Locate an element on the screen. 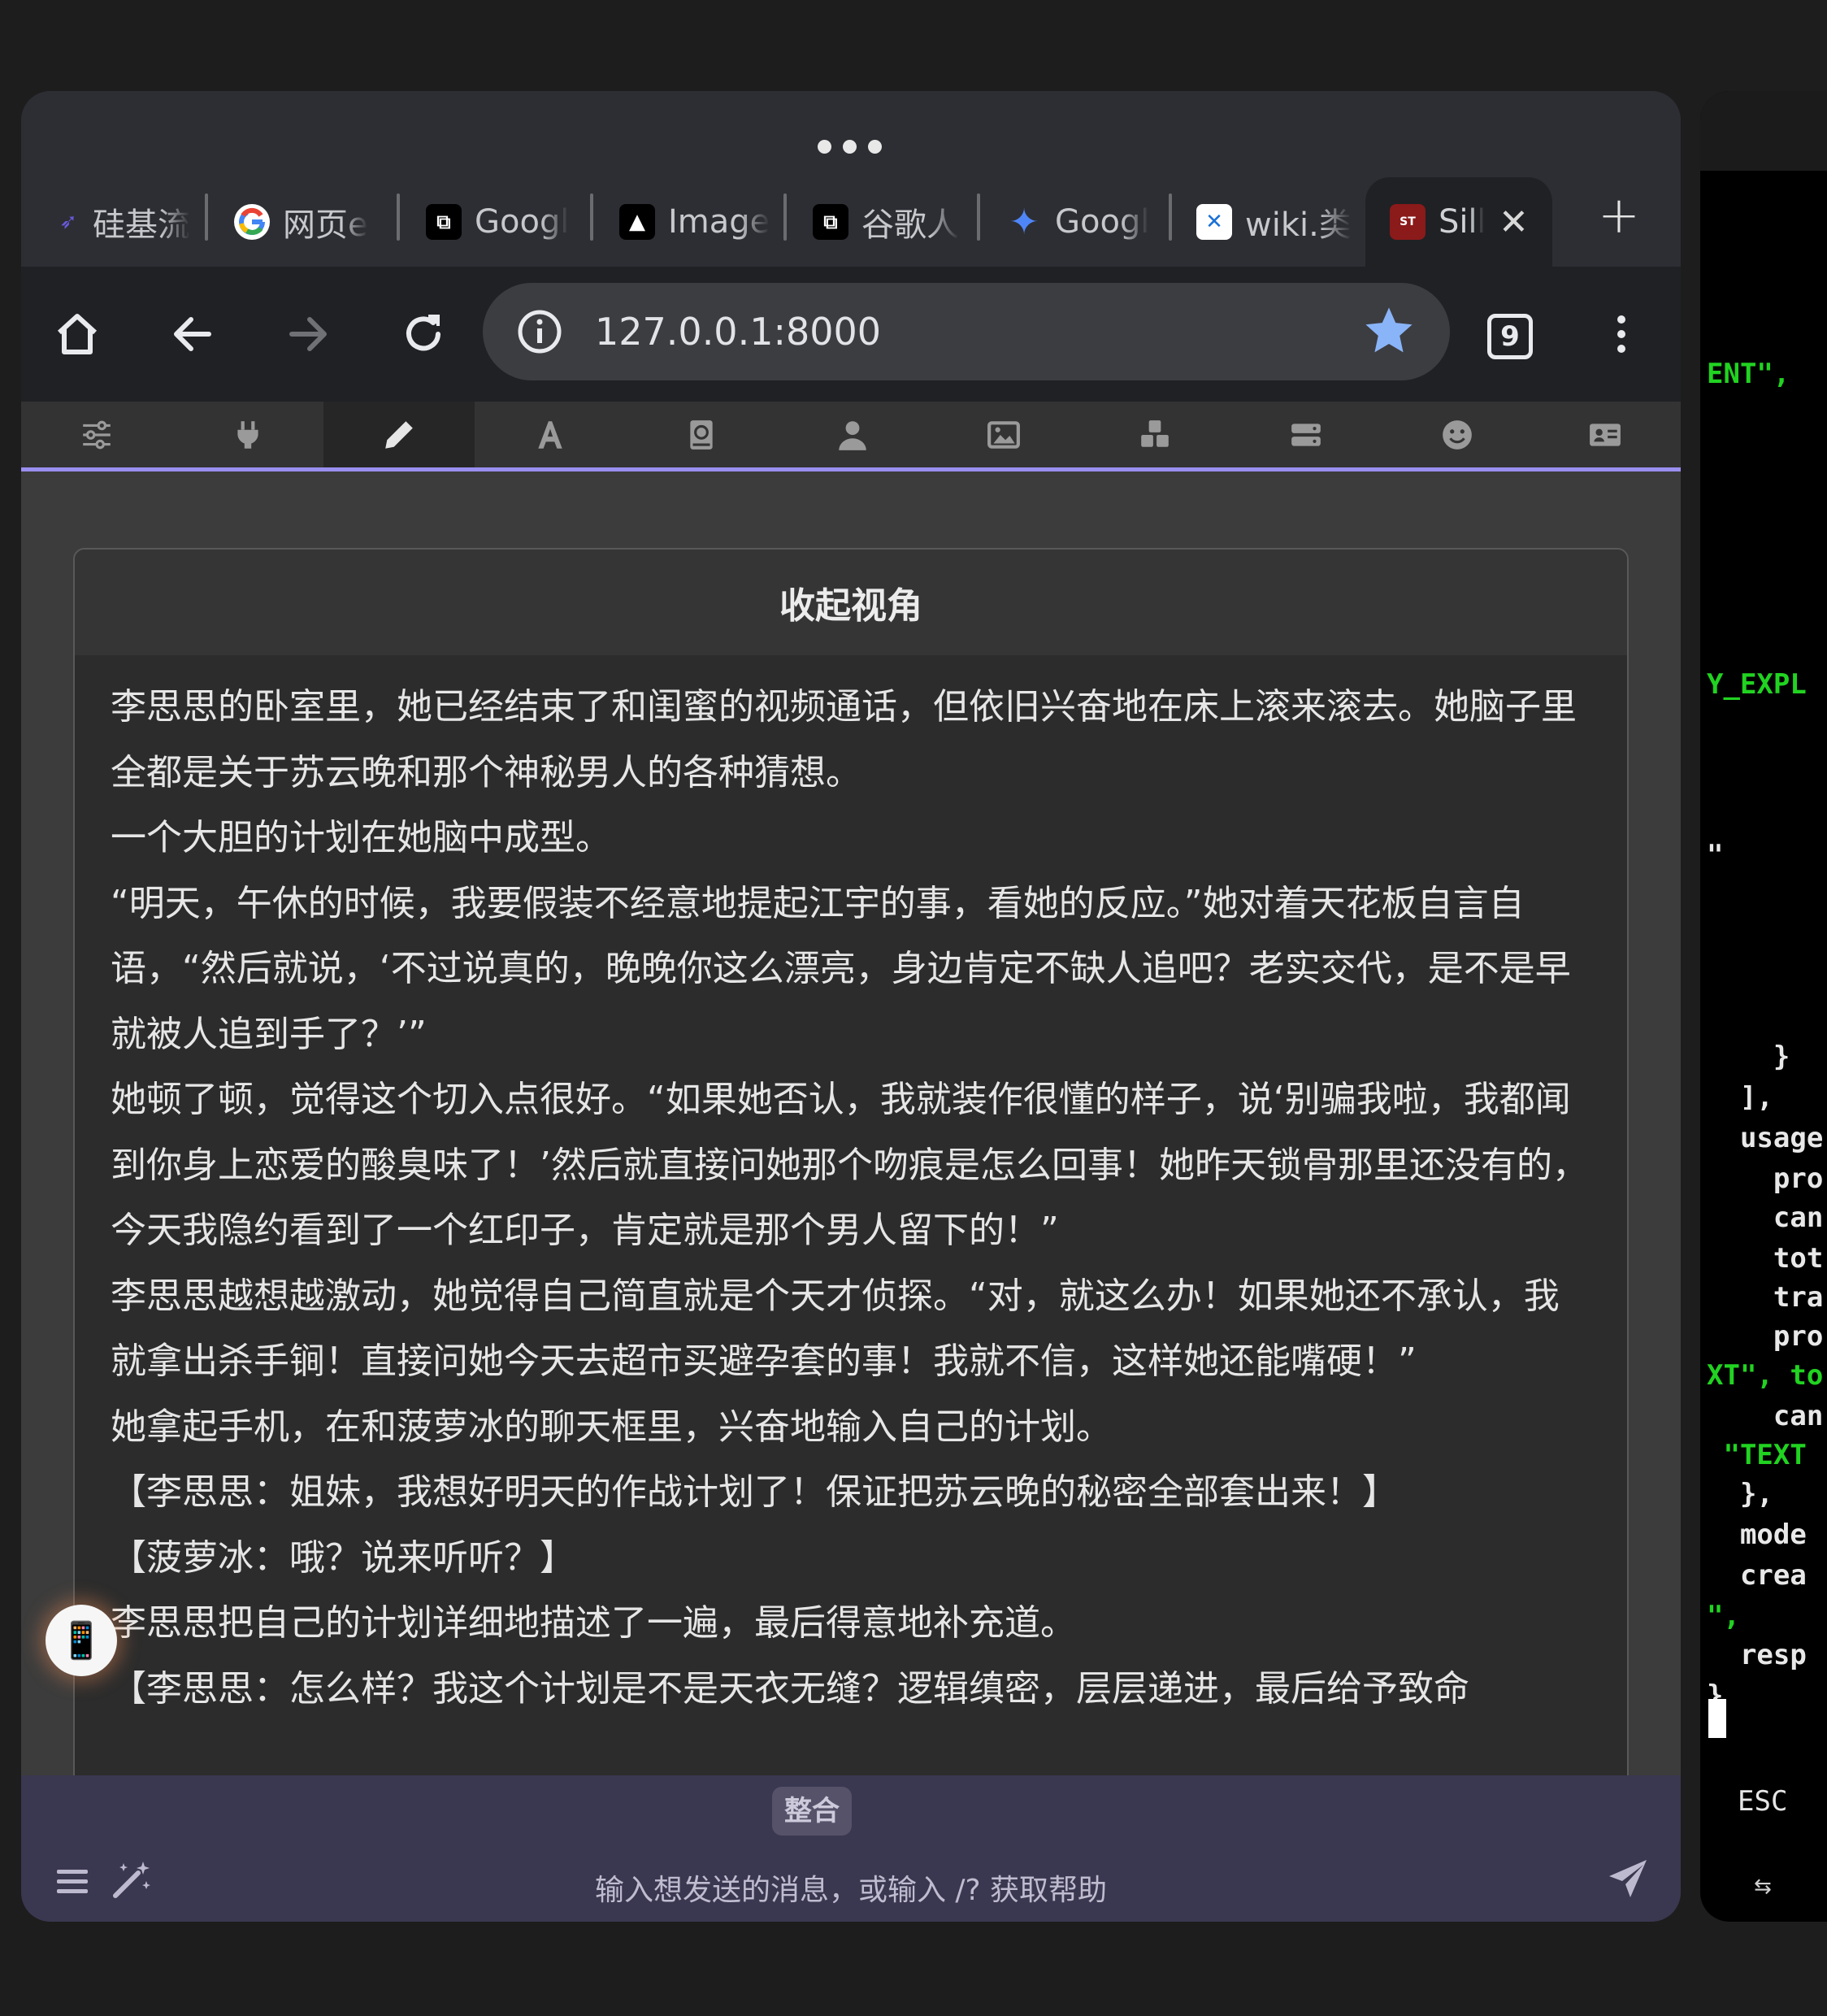  cubes-icon is located at coordinates (1154, 434).